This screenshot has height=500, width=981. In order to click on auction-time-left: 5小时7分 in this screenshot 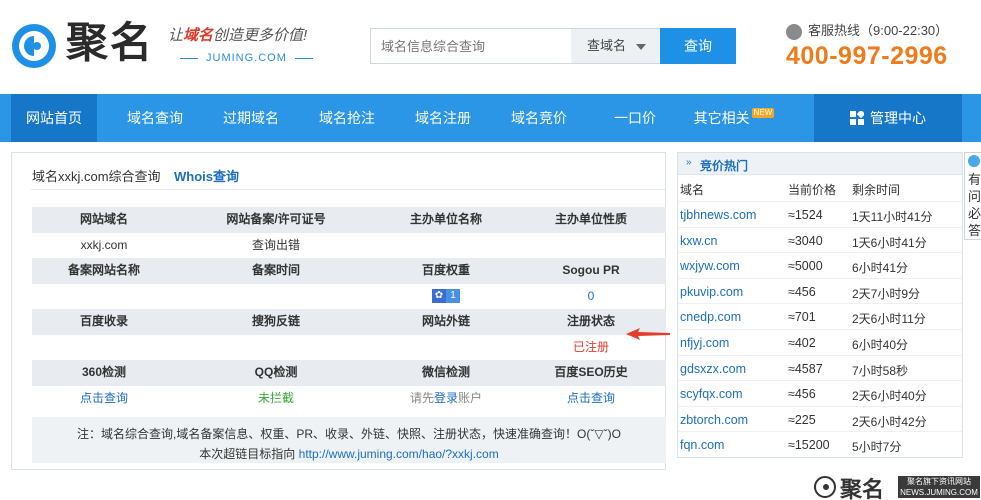, I will do `click(877, 447)`.